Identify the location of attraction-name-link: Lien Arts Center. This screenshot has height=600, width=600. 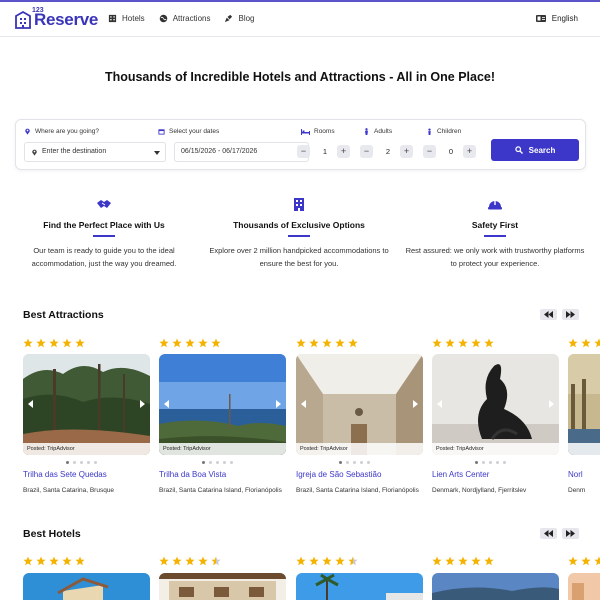
(460, 474).